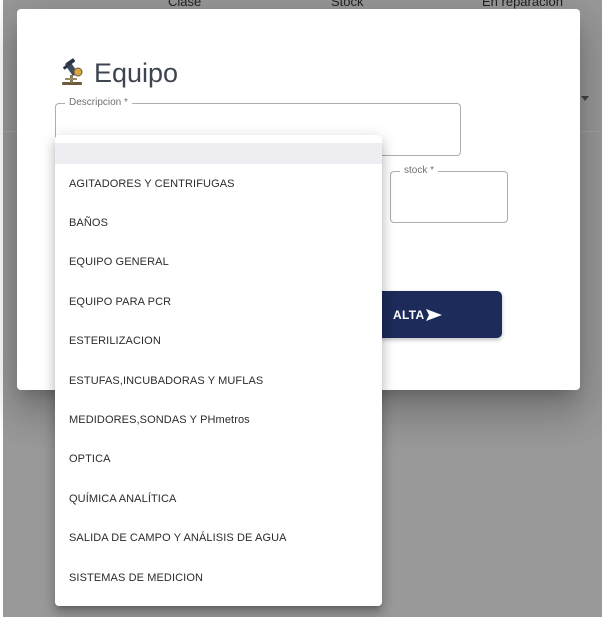 This screenshot has width=602, height=617. What do you see at coordinates (218, 222) in the screenshot?
I see `dropdown-option: BAÑOS` at bounding box center [218, 222].